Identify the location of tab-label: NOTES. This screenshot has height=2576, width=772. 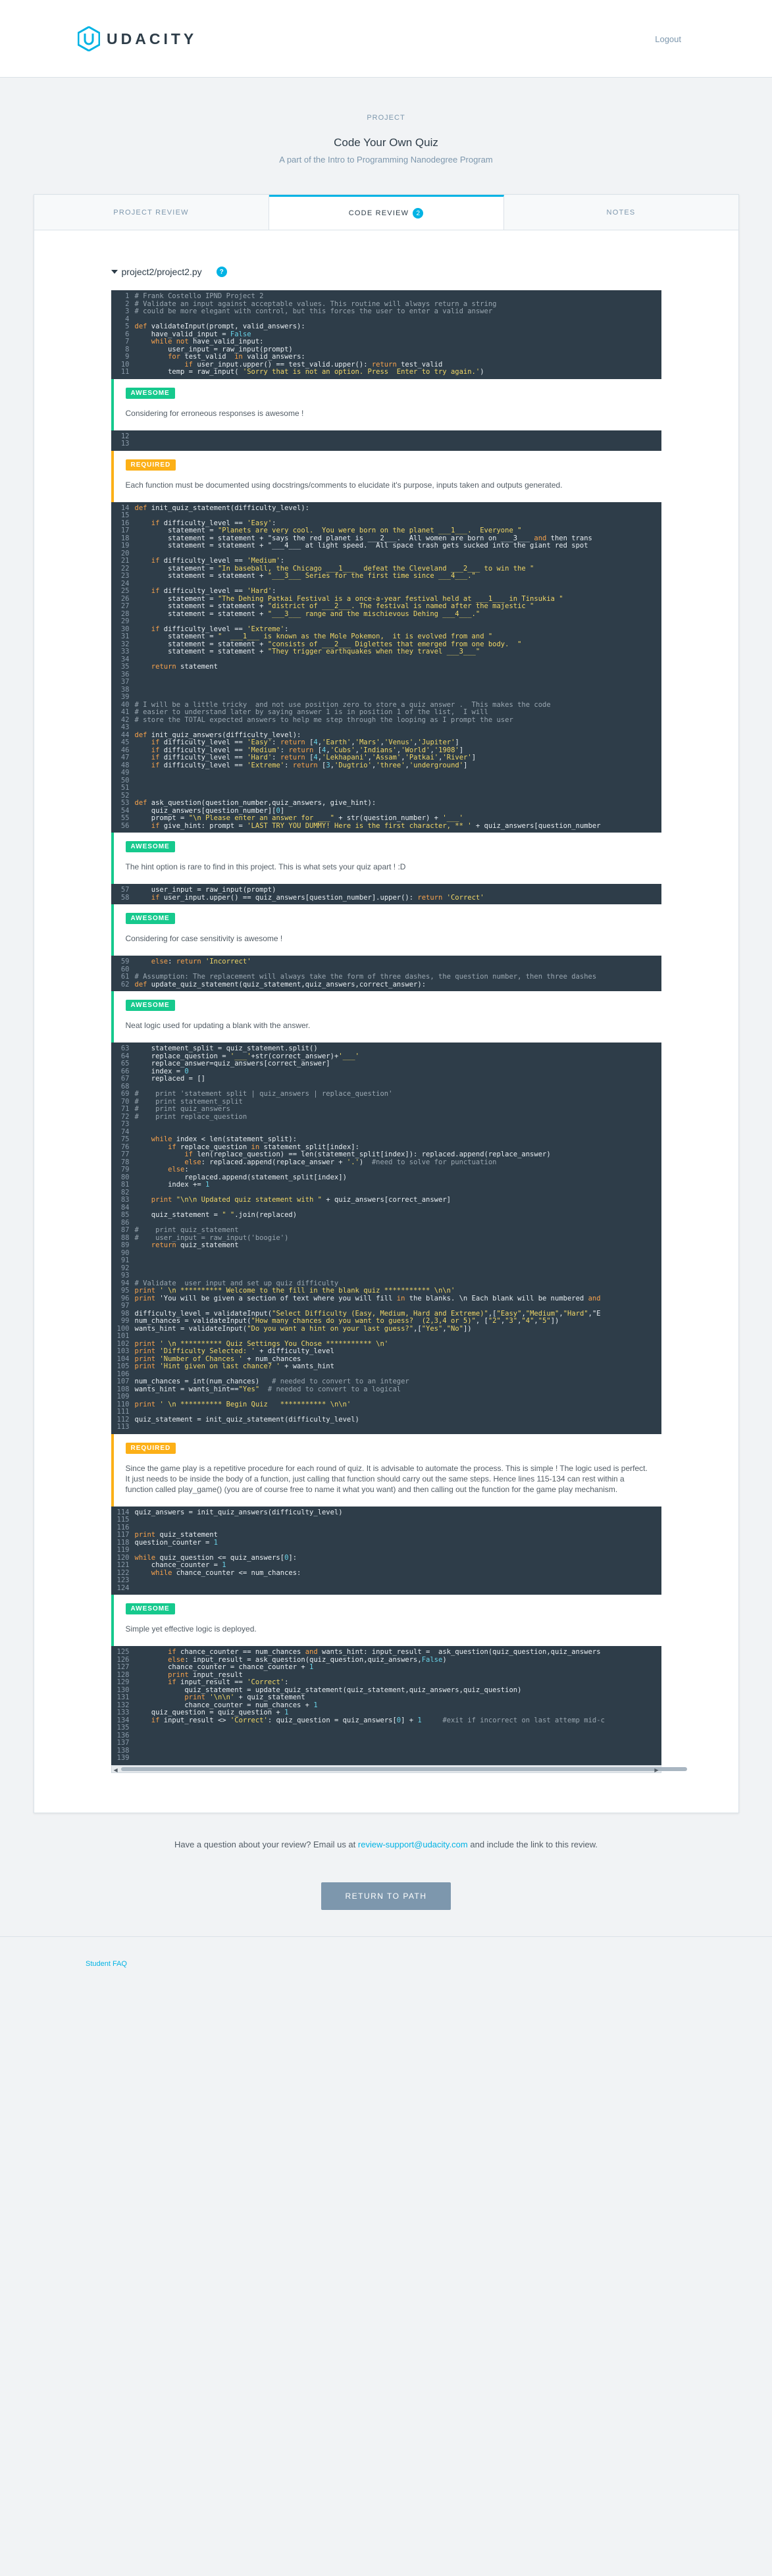
(621, 212).